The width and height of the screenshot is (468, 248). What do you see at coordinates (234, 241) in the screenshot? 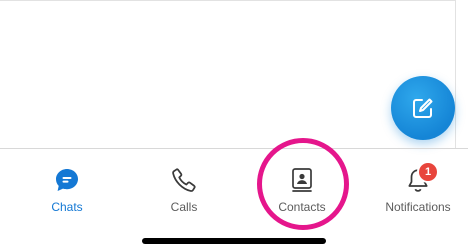
I see `home-indicator` at bounding box center [234, 241].